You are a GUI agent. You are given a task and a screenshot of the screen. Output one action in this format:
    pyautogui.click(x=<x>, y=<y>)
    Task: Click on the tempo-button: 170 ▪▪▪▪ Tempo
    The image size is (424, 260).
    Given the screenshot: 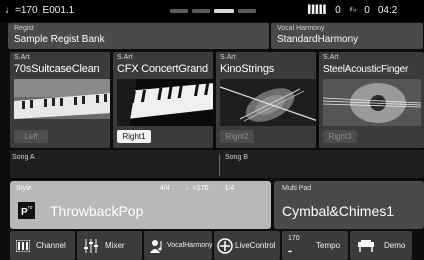 What is the action you would take?
    pyautogui.click(x=315, y=245)
    